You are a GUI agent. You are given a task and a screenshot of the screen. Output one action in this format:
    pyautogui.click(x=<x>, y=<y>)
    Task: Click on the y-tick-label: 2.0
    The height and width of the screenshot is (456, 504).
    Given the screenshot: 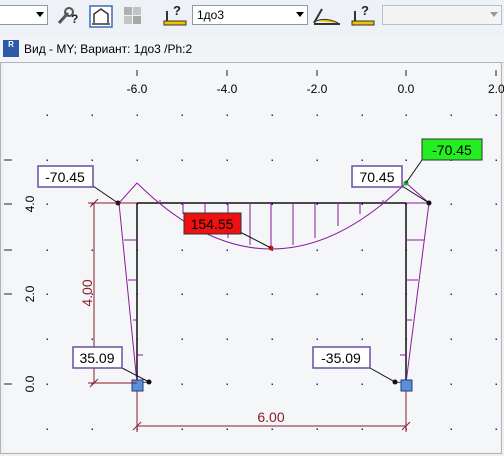 What is the action you would take?
    pyautogui.click(x=30, y=293)
    